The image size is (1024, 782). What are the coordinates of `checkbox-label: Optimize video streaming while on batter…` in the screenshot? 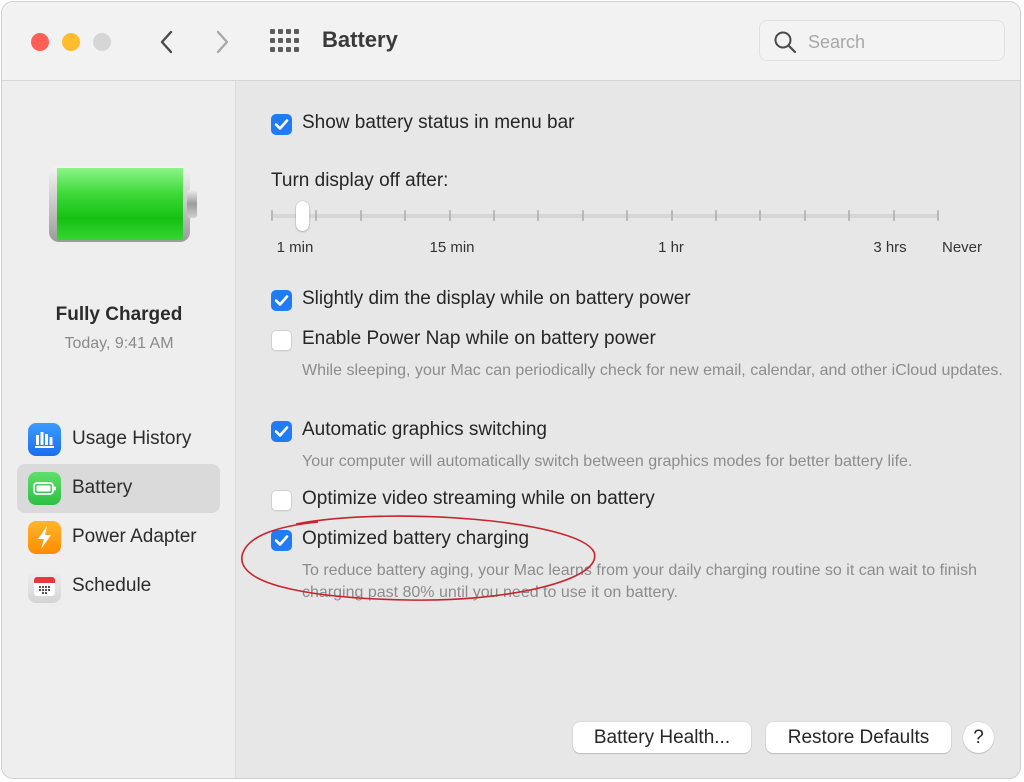 It's located at (478, 498).